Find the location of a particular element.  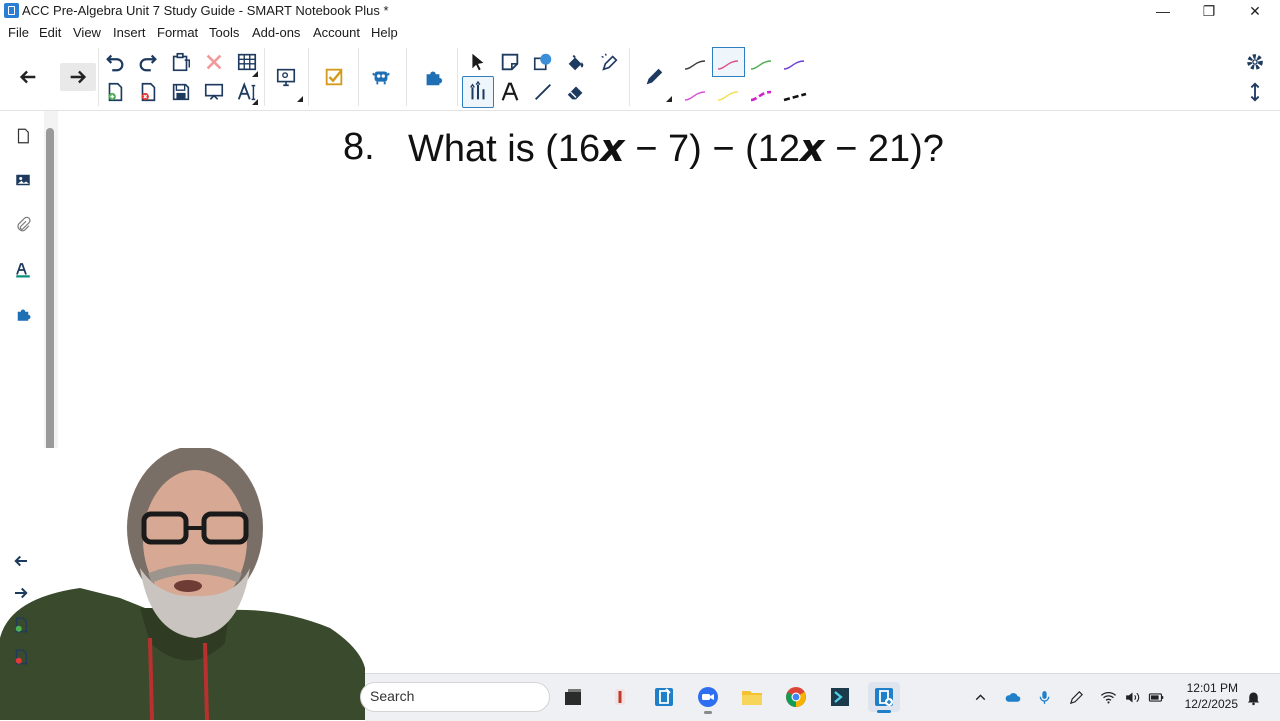

menu-file: File is located at coordinates (18, 32).